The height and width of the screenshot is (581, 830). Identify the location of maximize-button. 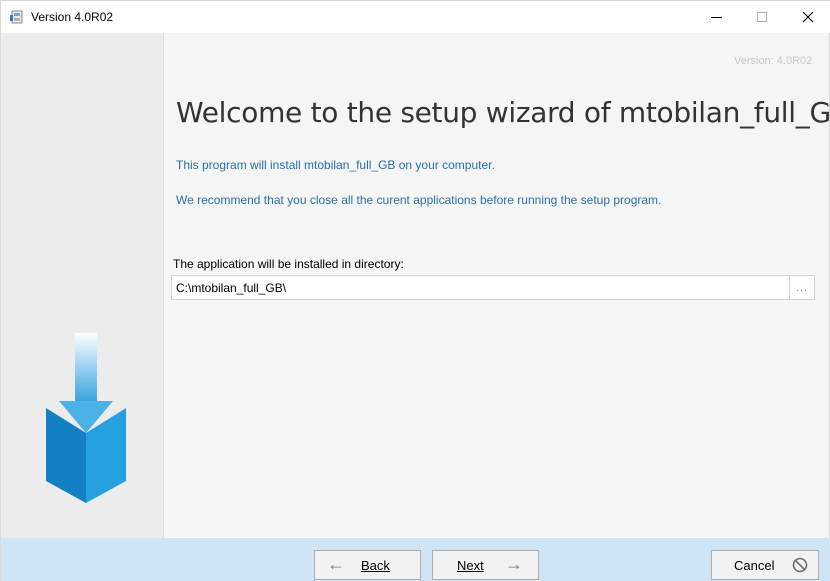
(762, 17).